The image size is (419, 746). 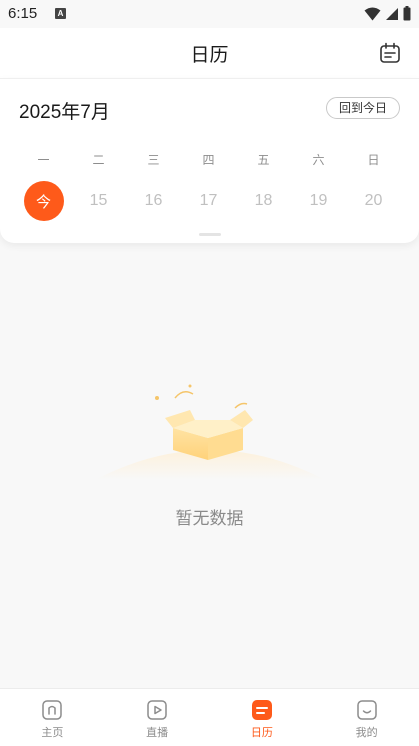 What do you see at coordinates (210, 234) in the screenshot?
I see `expand-drag-handle` at bounding box center [210, 234].